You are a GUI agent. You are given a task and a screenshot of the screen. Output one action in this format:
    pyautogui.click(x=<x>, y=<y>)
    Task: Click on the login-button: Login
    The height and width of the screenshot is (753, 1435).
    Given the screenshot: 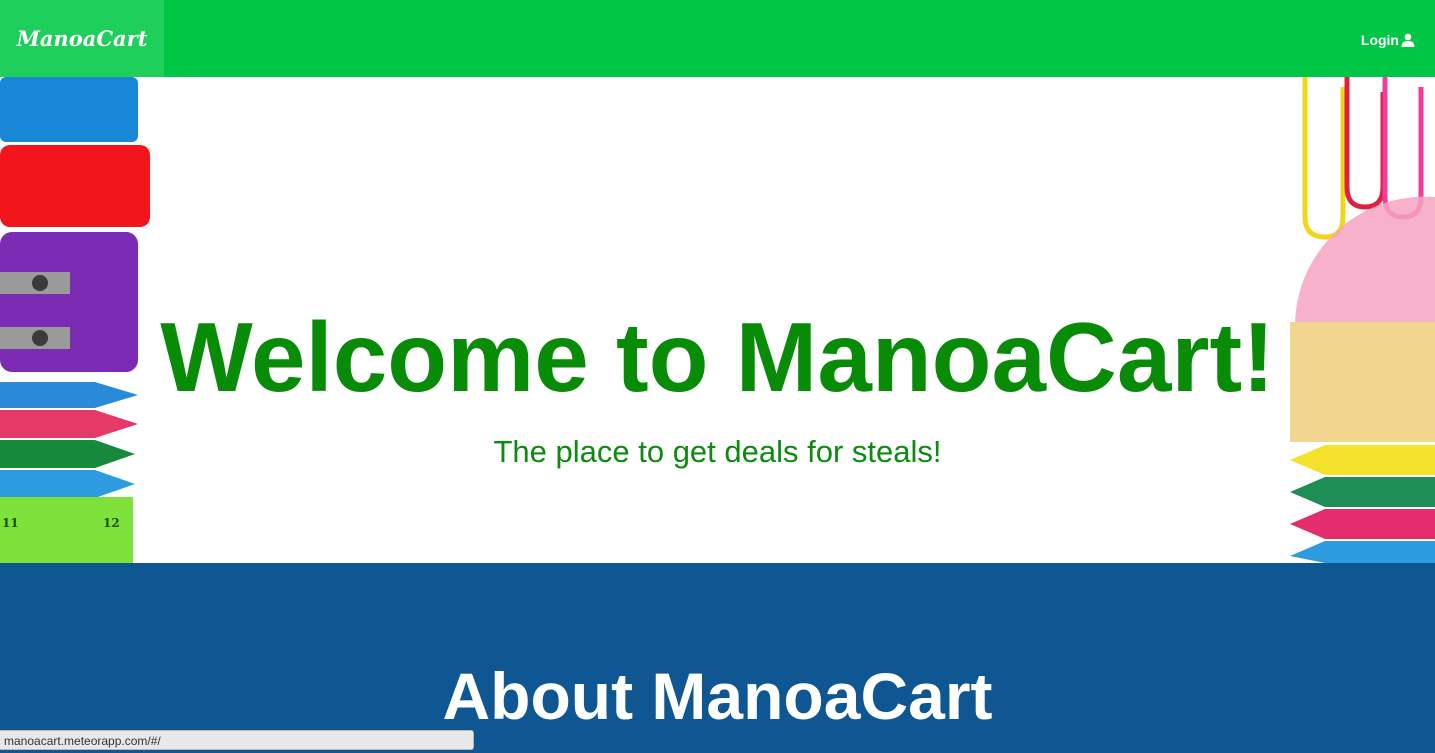 What is the action you would take?
    pyautogui.click(x=1388, y=40)
    